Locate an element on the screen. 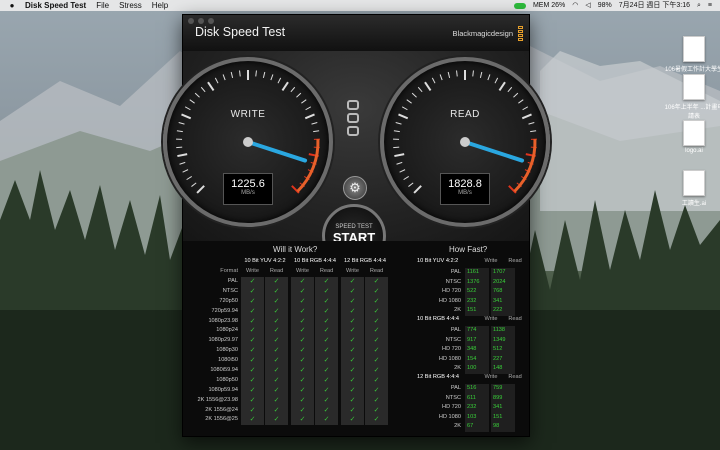 The width and height of the screenshot is (720, 450). format-name: 1080p29.97 is located at coordinates (223, 340).